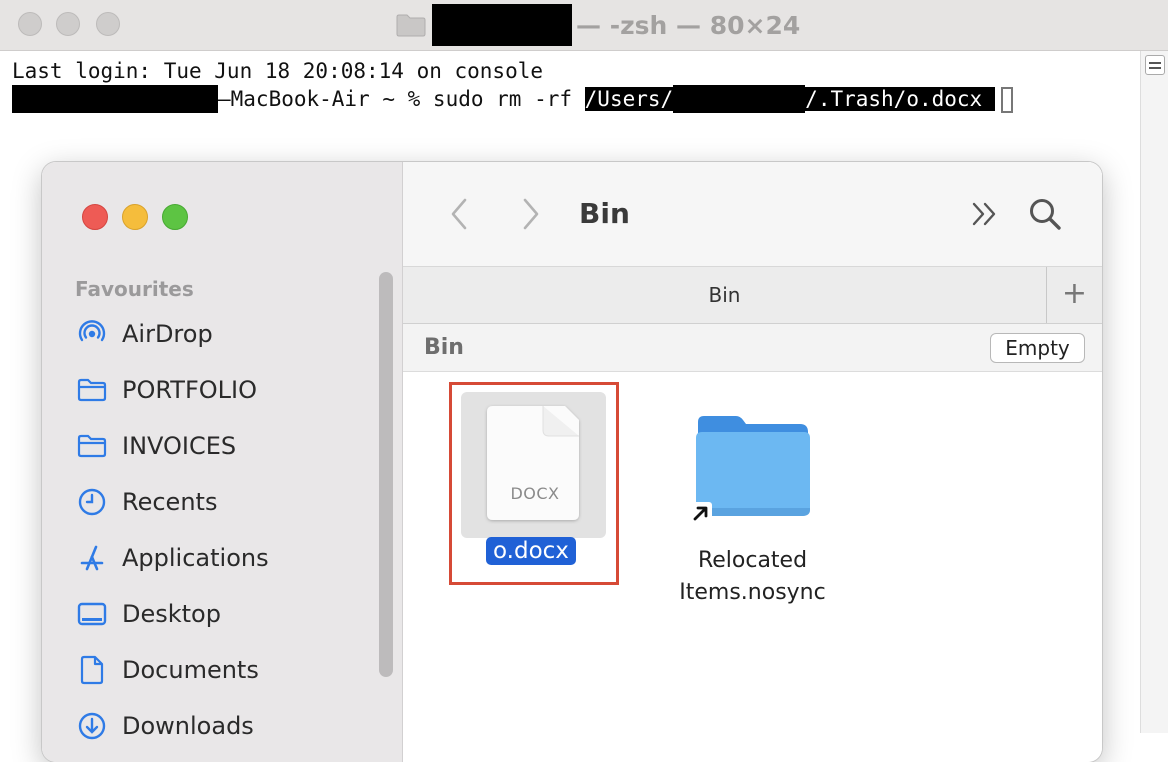 The image size is (1168, 762). I want to click on sidebar-item-desktop: Desktop, so click(226, 614).